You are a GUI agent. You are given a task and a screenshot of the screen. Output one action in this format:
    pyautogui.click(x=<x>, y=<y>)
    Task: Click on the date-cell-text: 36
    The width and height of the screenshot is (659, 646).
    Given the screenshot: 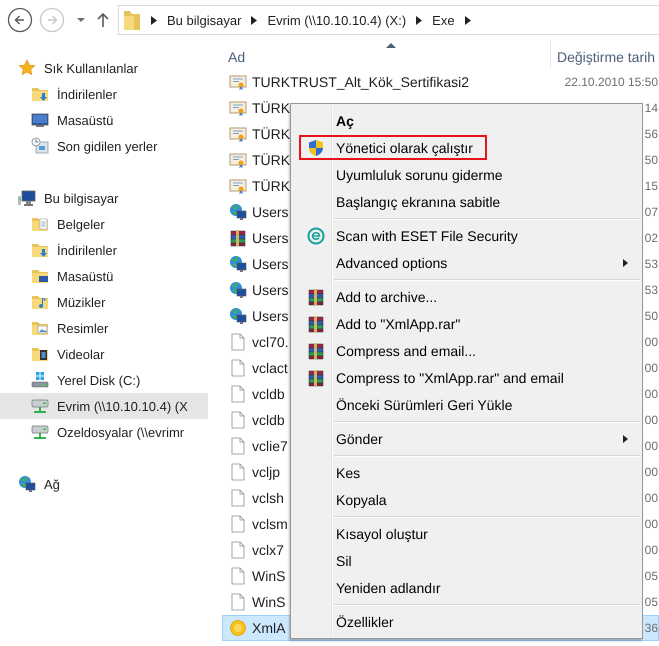 What is the action you would take?
    pyautogui.click(x=651, y=628)
    